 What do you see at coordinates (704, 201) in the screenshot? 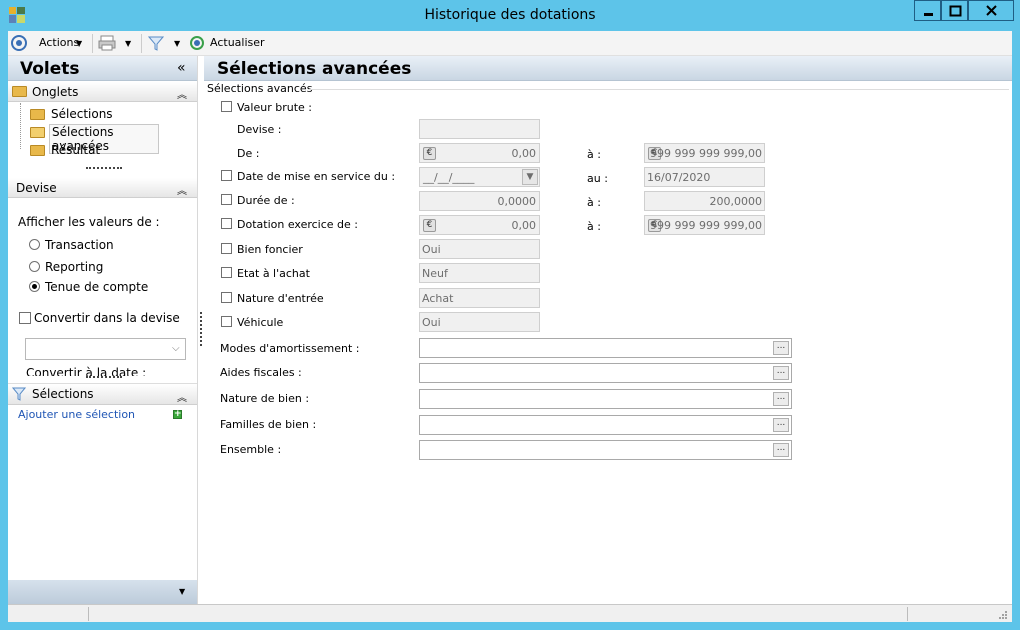
I see `duree-to: 200,0000` at bounding box center [704, 201].